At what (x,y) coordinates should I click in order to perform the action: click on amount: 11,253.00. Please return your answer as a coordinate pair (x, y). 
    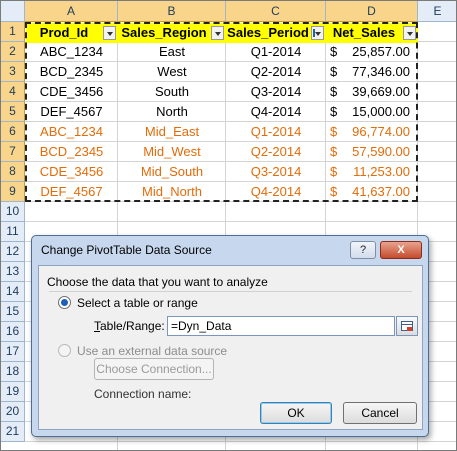
    Looking at the image, I should click on (381, 171).